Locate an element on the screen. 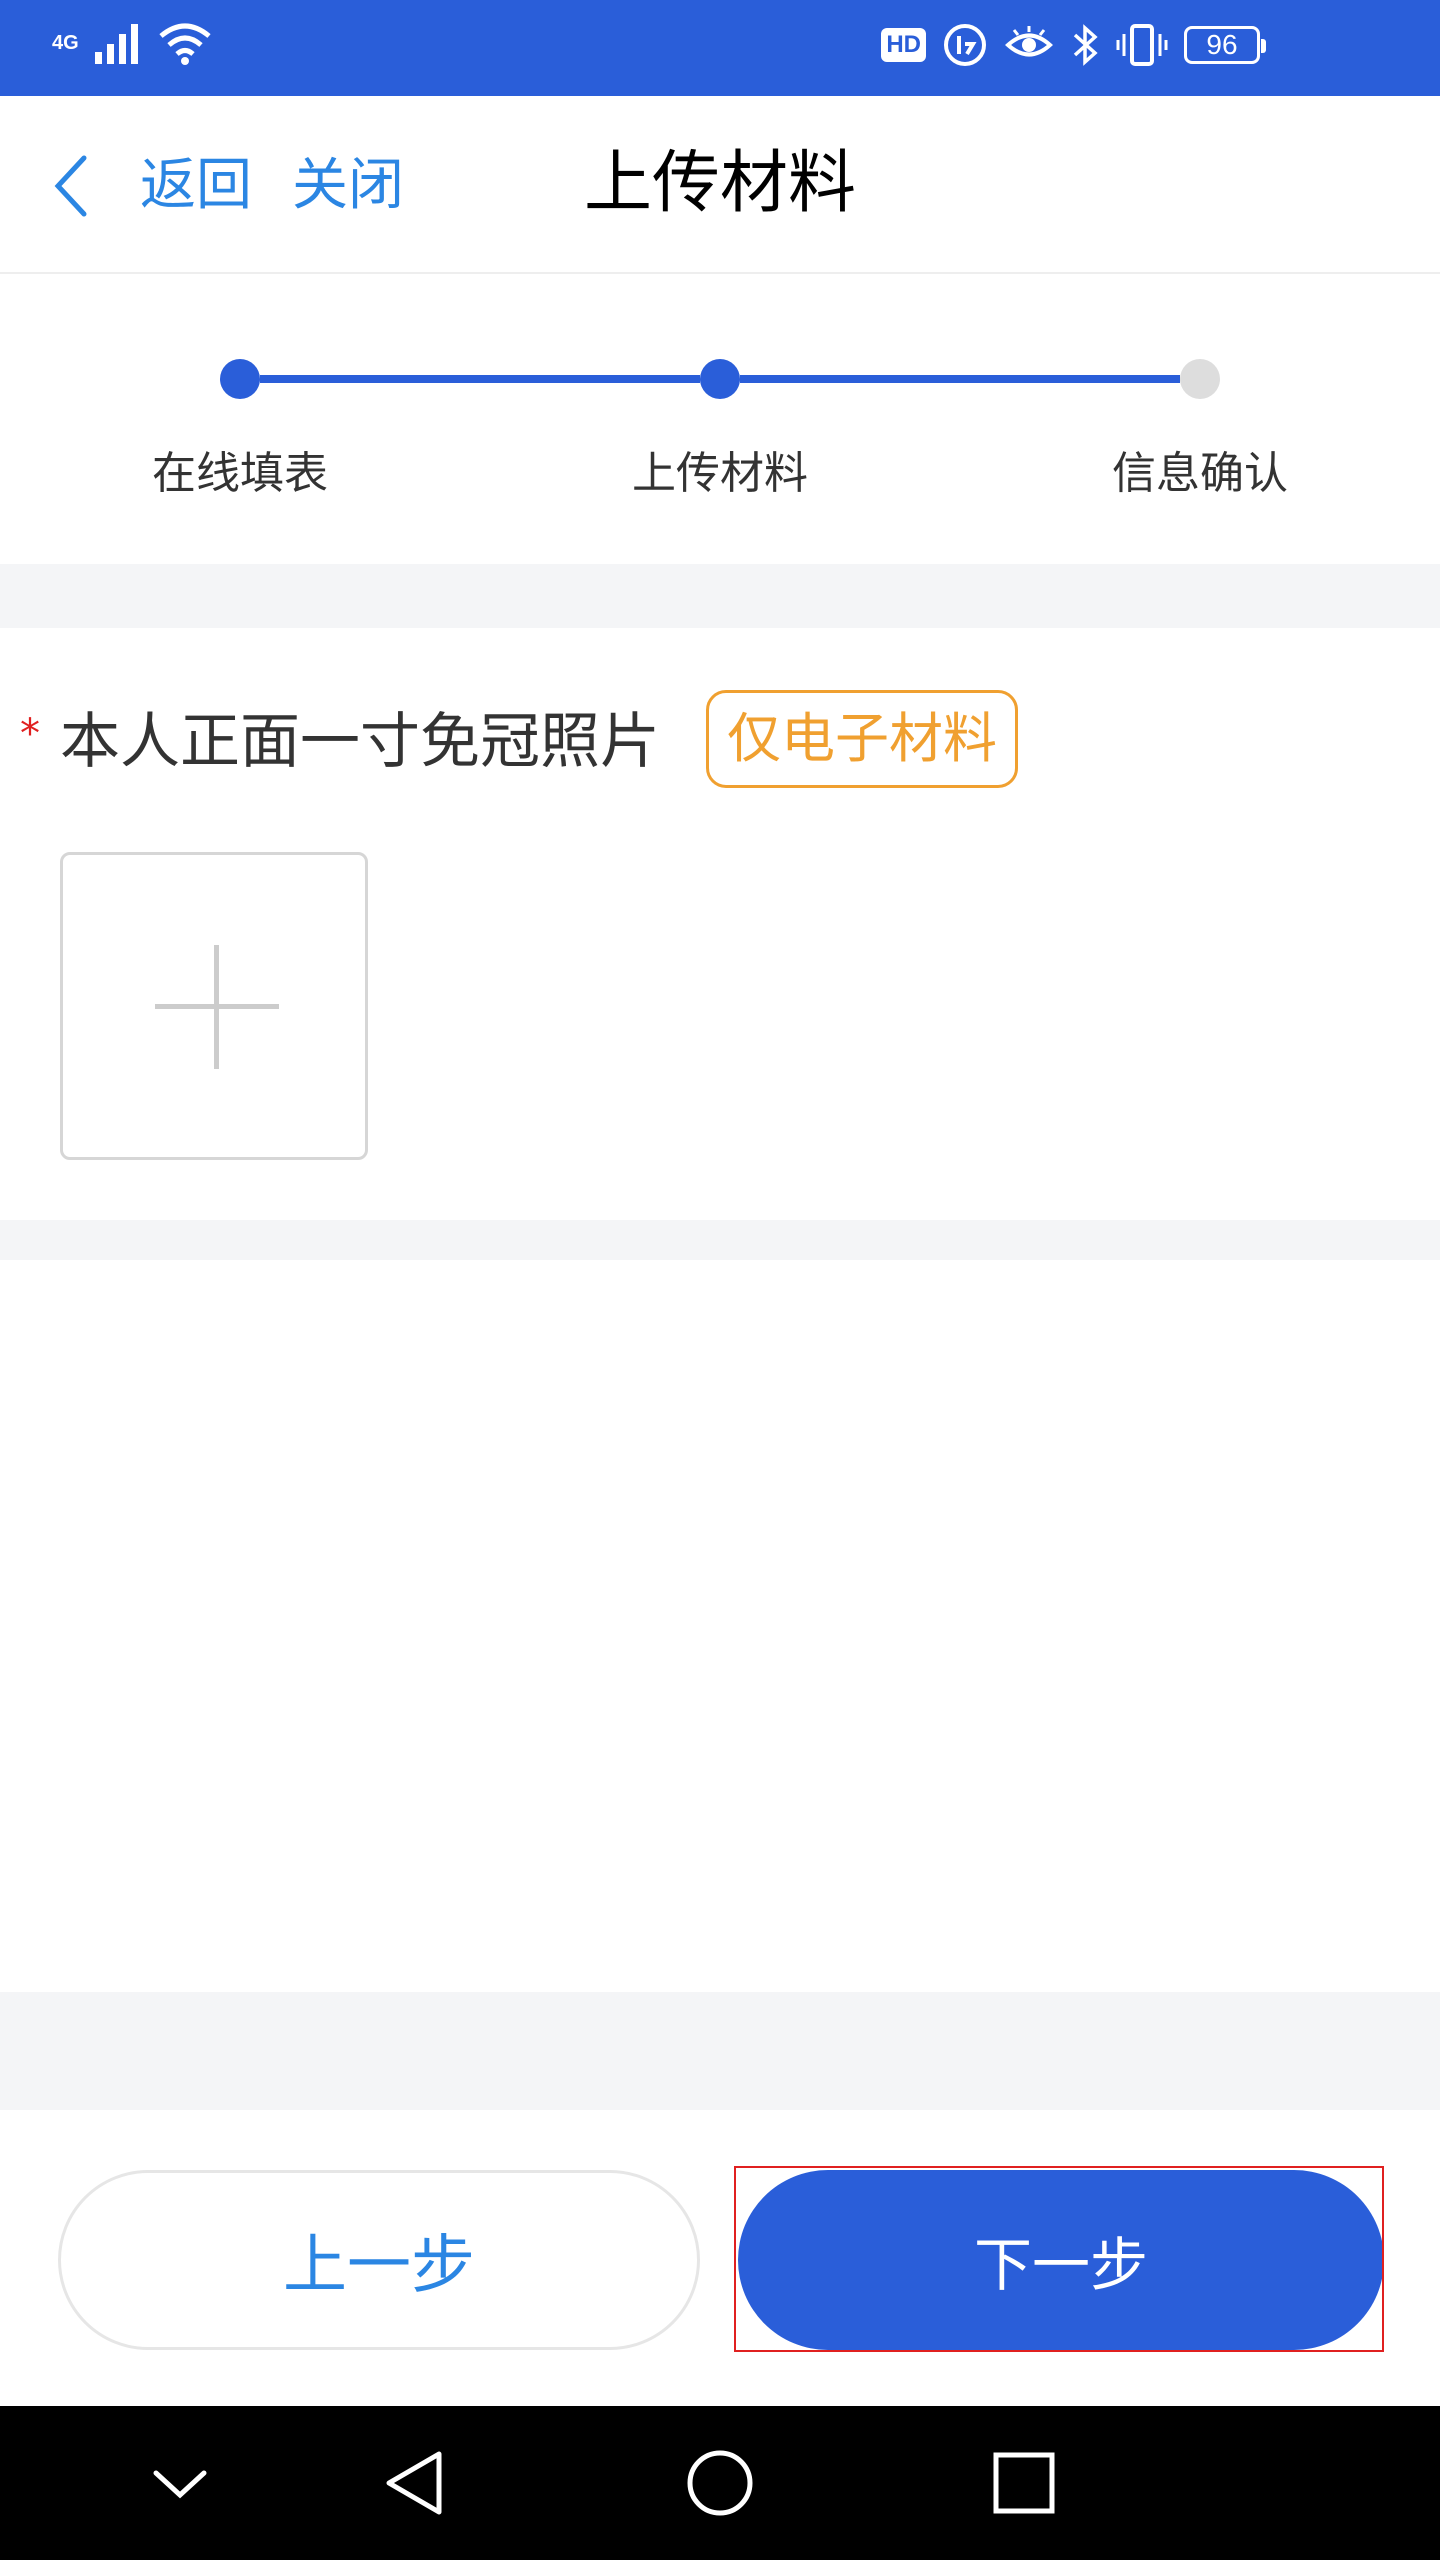 The height and width of the screenshot is (2560, 1440). section-divider-bottom is located at coordinates (720, 1240).